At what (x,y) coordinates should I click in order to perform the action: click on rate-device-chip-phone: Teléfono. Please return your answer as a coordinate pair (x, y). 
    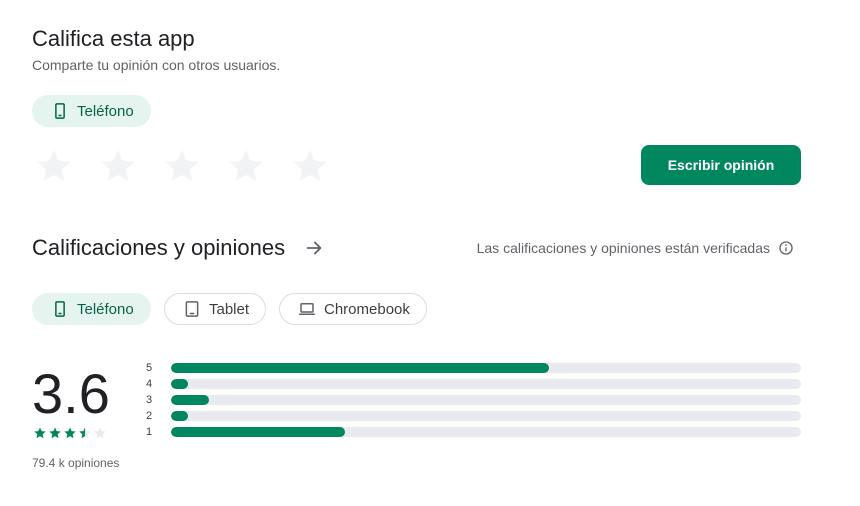
    Looking at the image, I should click on (91, 111).